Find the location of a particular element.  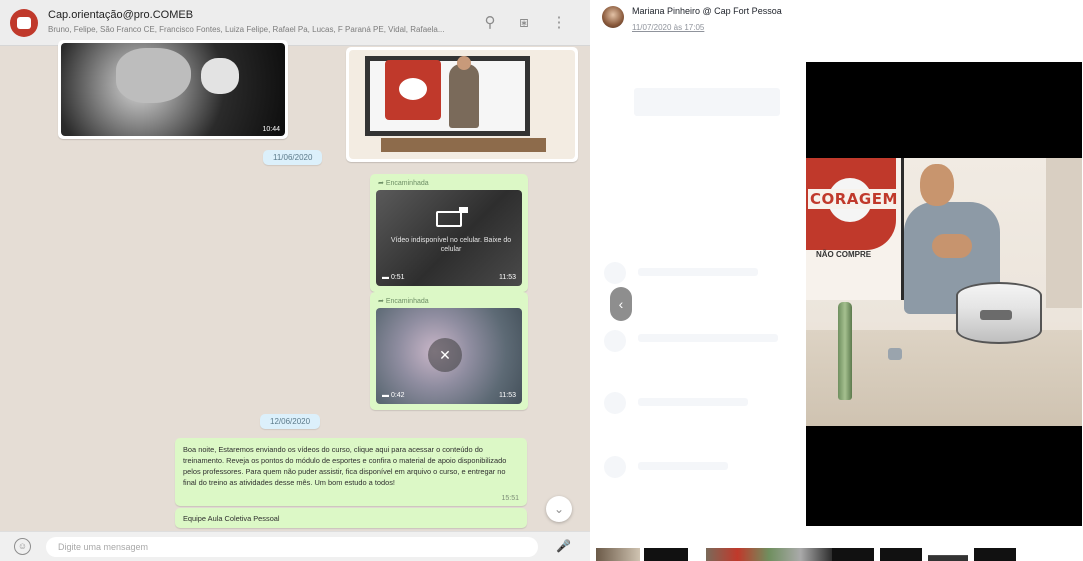

message-time: 10:44 is located at coordinates (271, 129).